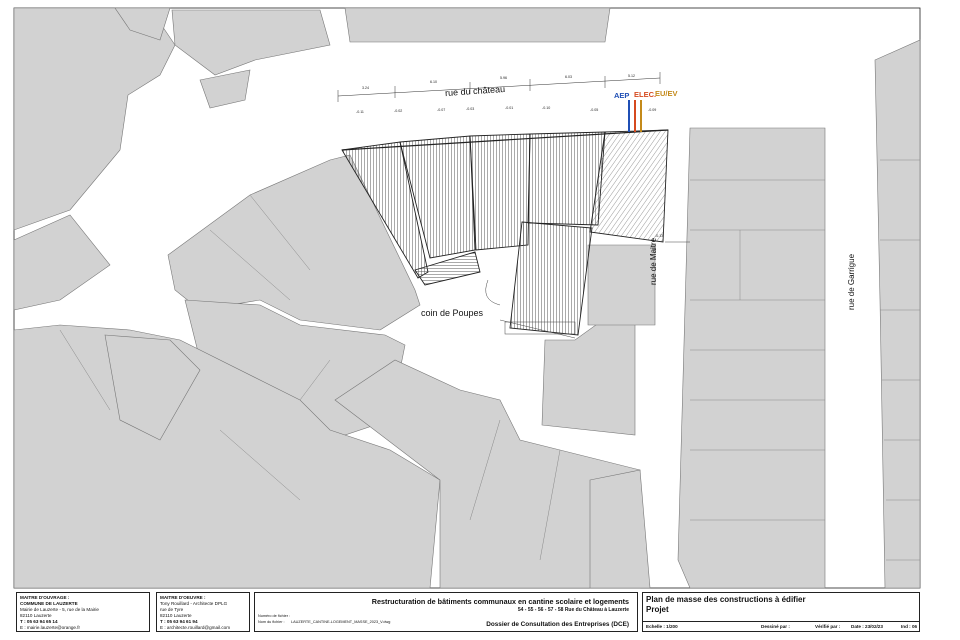 The width and height of the screenshot is (960, 640). I want to click on elevation-label: -0.05, so click(594, 110).